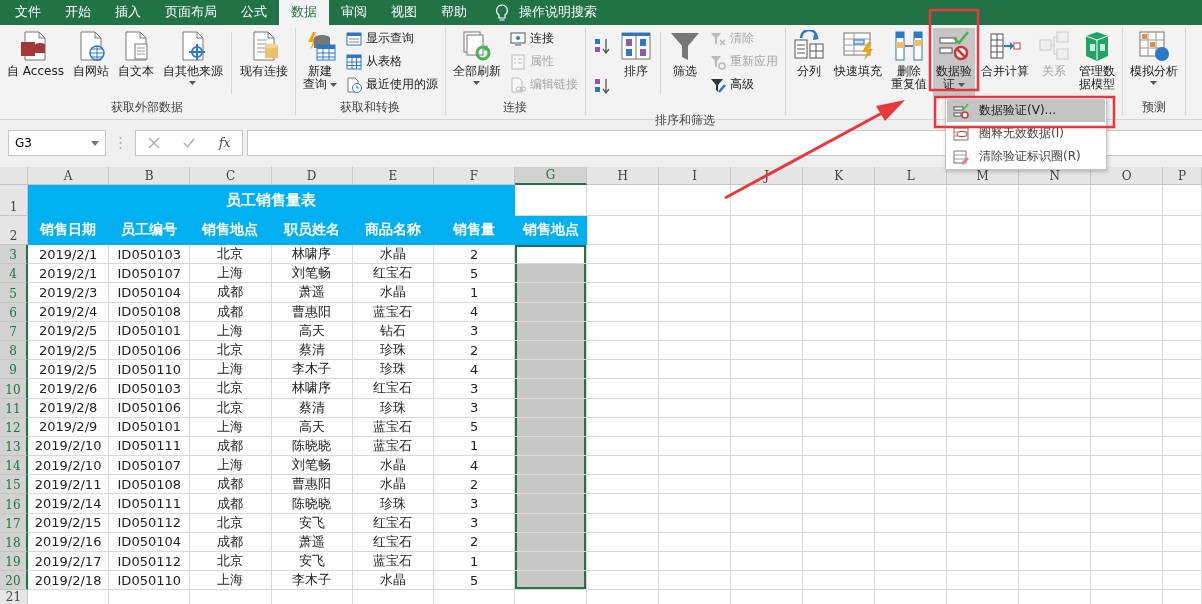 The height and width of the screenshot is (604, 1202). I want to click on ribbon-button: 模拟分析, so click(1153, 62).